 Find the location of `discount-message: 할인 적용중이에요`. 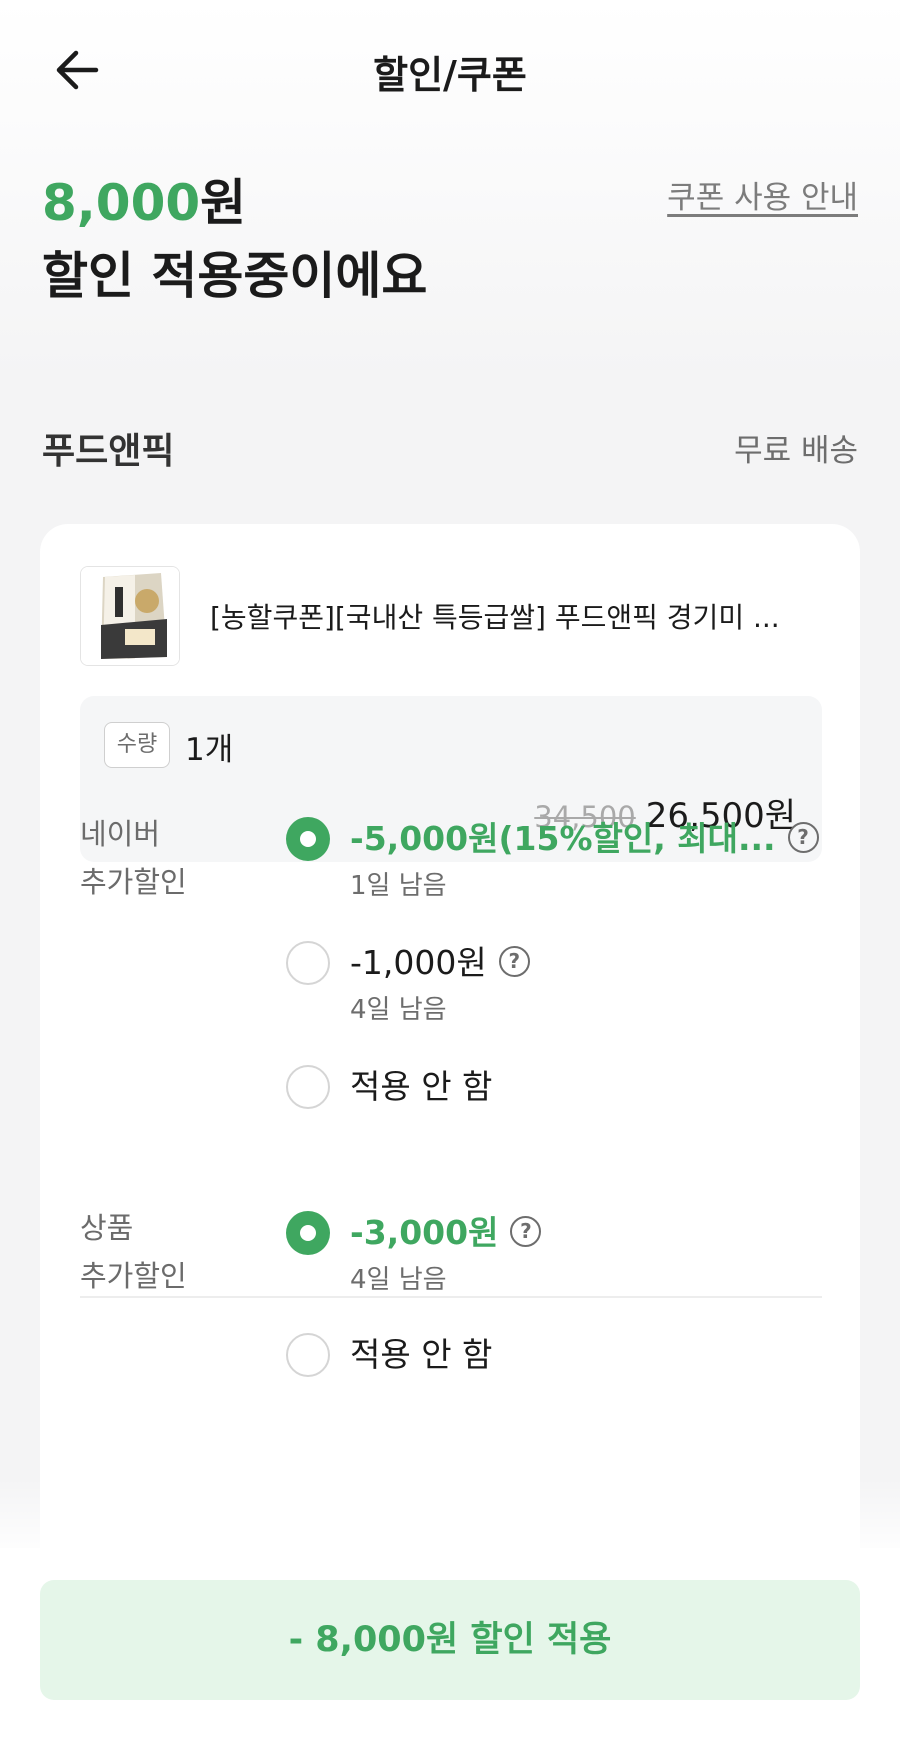

discount-message: 할인 적용중이에요 is located at coordinates (235, 276).